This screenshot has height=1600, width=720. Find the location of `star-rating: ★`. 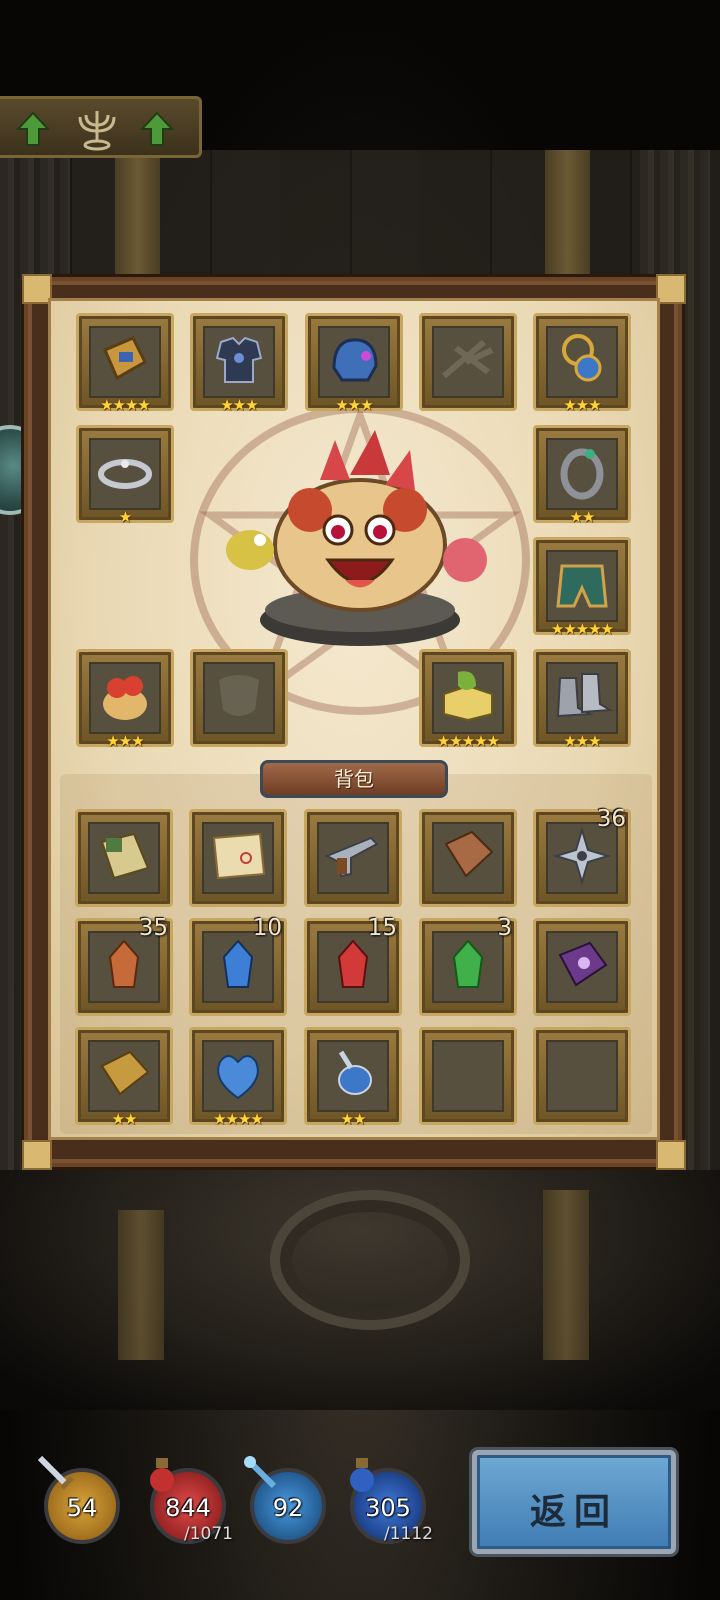

star-rating: ★ is located at coordinates (125, 517).